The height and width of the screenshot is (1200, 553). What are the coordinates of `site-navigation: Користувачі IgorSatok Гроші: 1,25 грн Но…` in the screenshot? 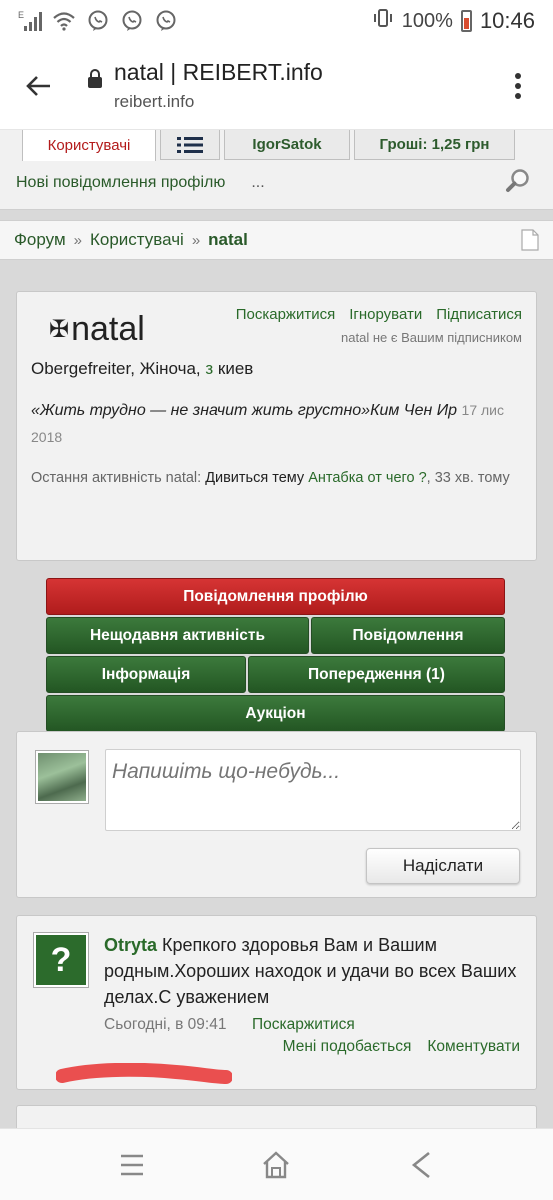 It's located at (276, 170).